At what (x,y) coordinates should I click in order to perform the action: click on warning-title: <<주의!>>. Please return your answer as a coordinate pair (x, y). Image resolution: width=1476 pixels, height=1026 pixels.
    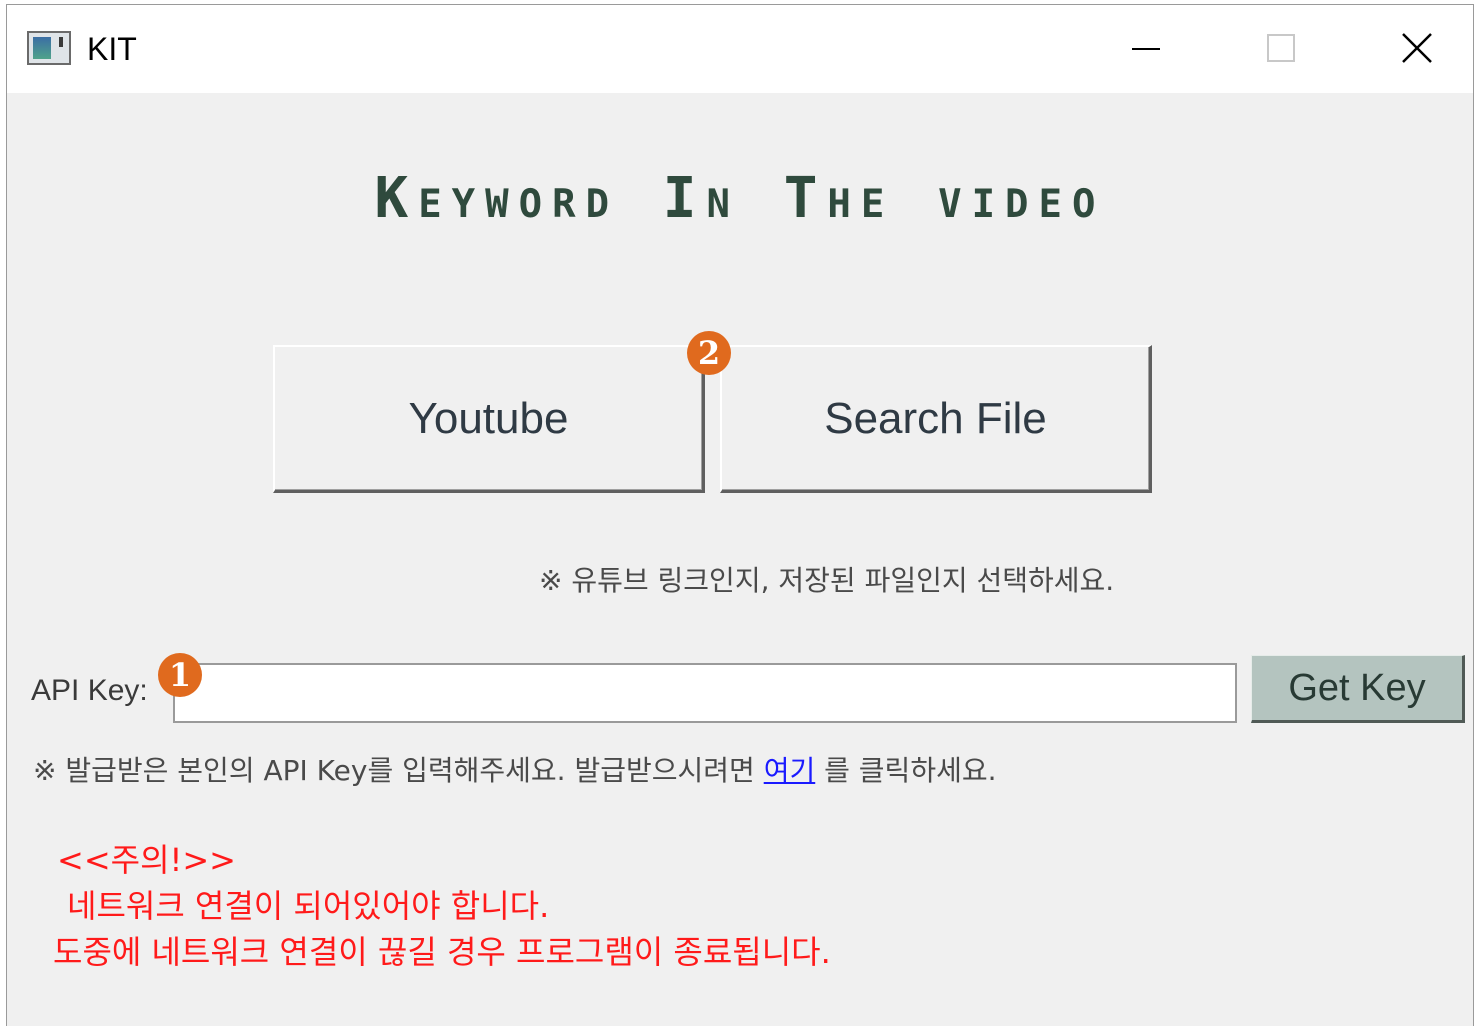
    Looking at the image, I should click on (146, 860).